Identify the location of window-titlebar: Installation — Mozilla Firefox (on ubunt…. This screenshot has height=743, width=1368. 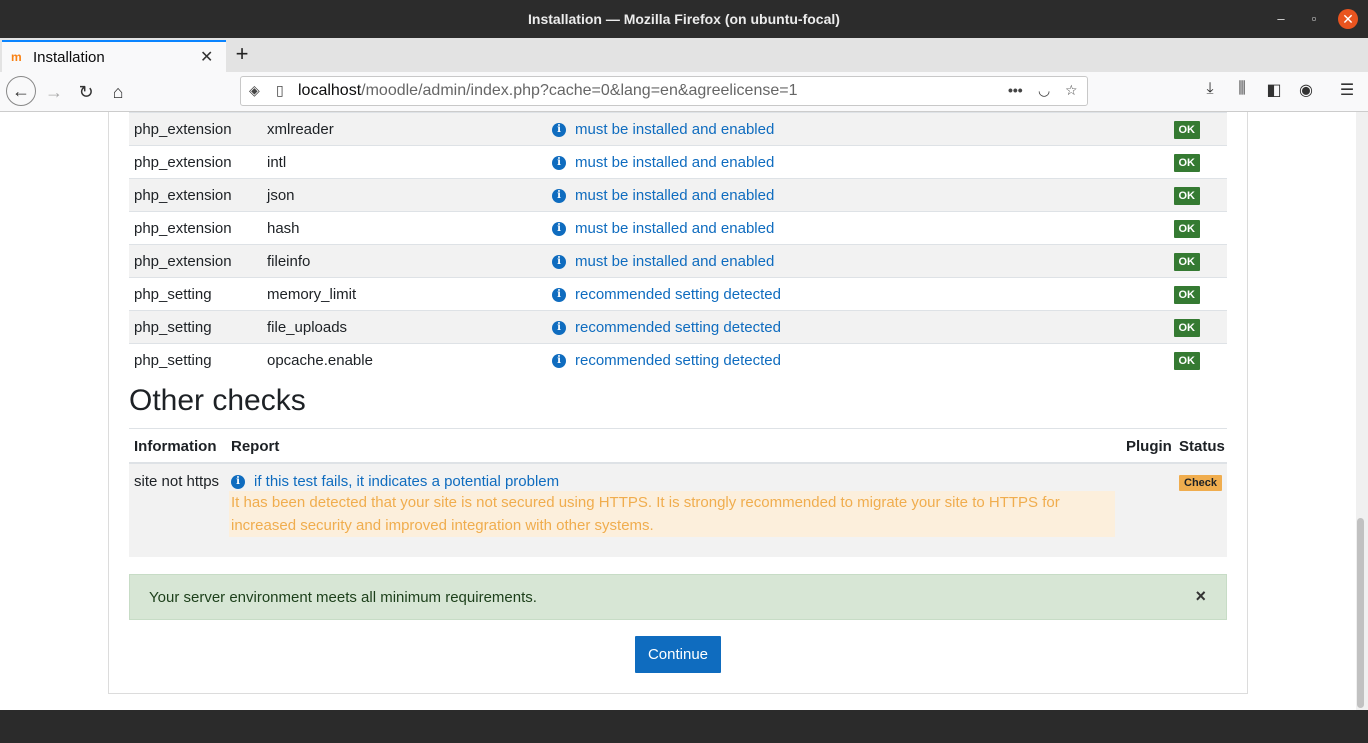
(684, 19).